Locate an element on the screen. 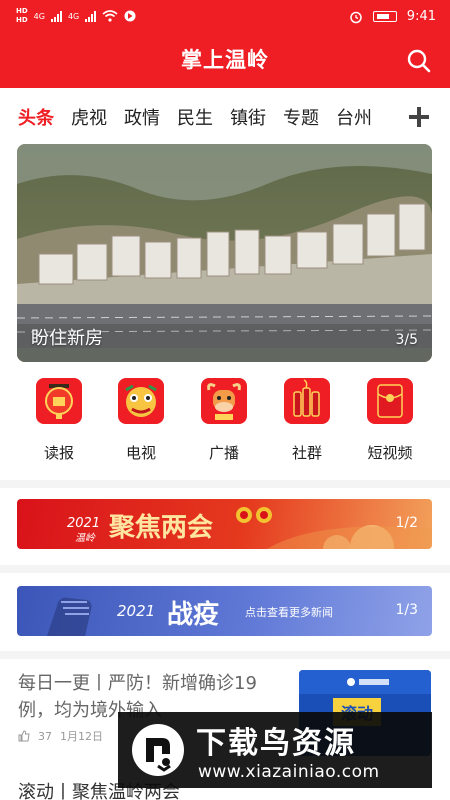 The height and width of the screenshot is (800, 450). status-left: HD HD 4G 4G is located at coordinates (76, 16).